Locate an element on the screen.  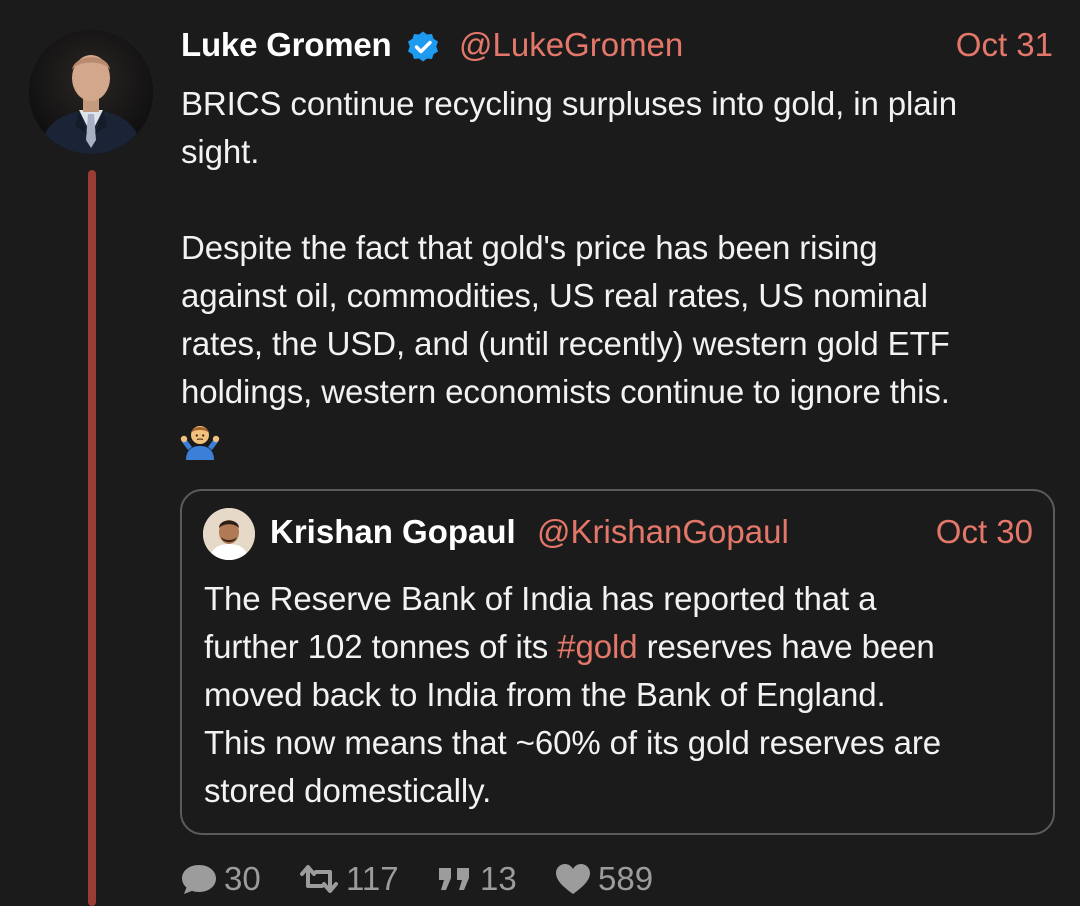
tweet-actions: 30 117 13 589 is located at coordinates (480, 879).